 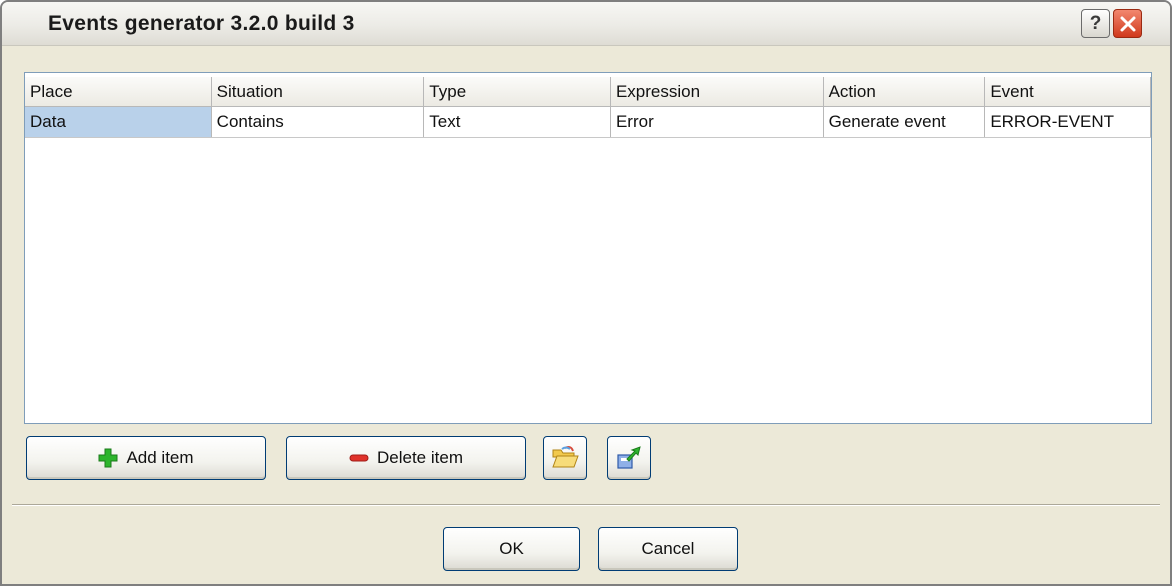 What do you see at coordinates (586, 505) in the screenshot?
I see `footer-separator` at bounding box center [586, 505].